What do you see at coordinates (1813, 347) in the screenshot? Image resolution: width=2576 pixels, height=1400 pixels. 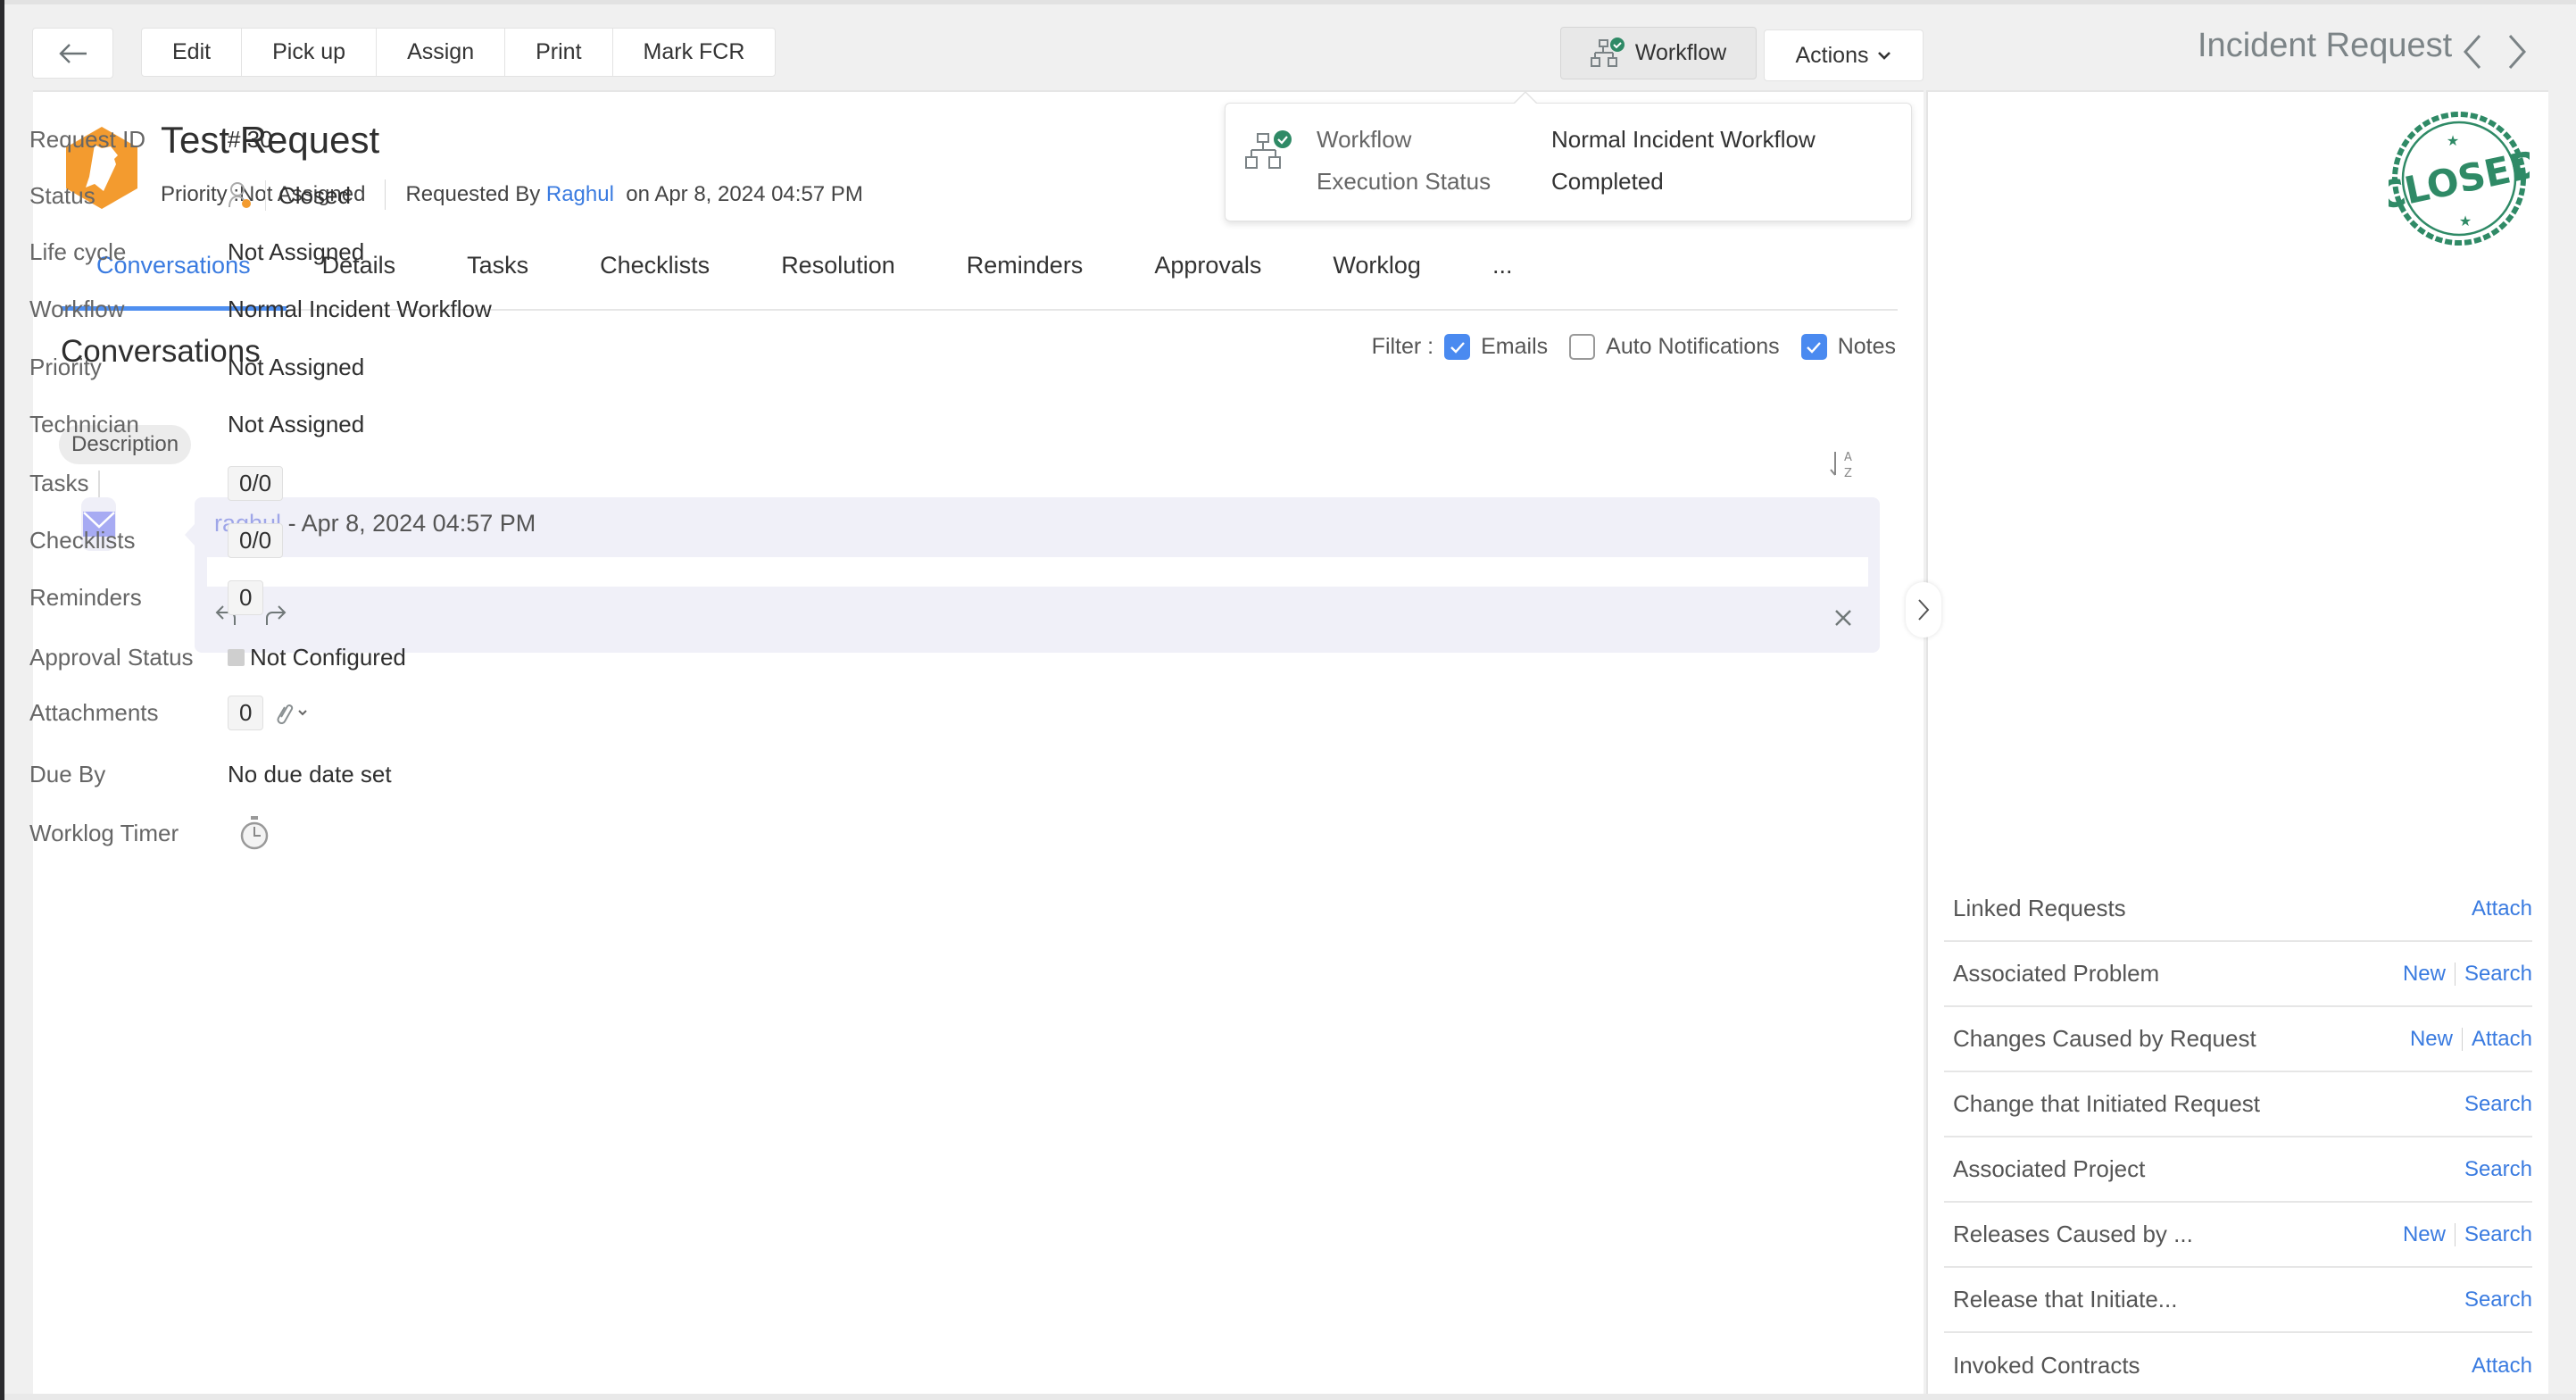 I see `notes-checkbox` at bounding box center [1813, 347].